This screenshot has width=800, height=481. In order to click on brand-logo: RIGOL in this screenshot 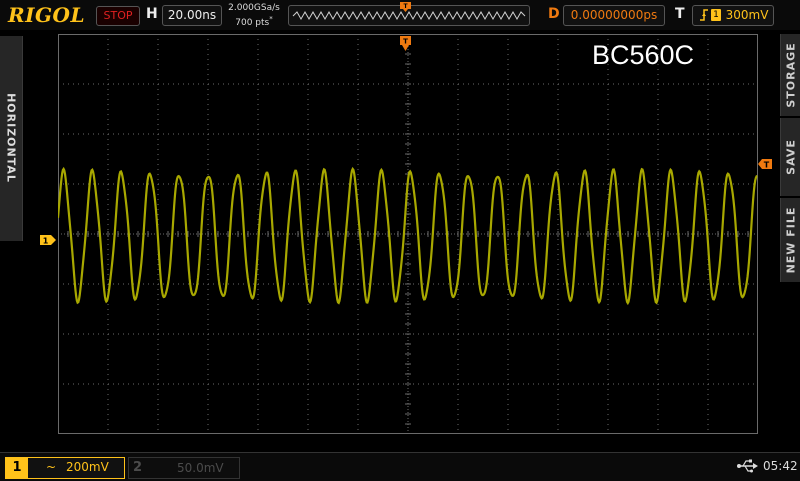, I will do `click(47, 15)`.